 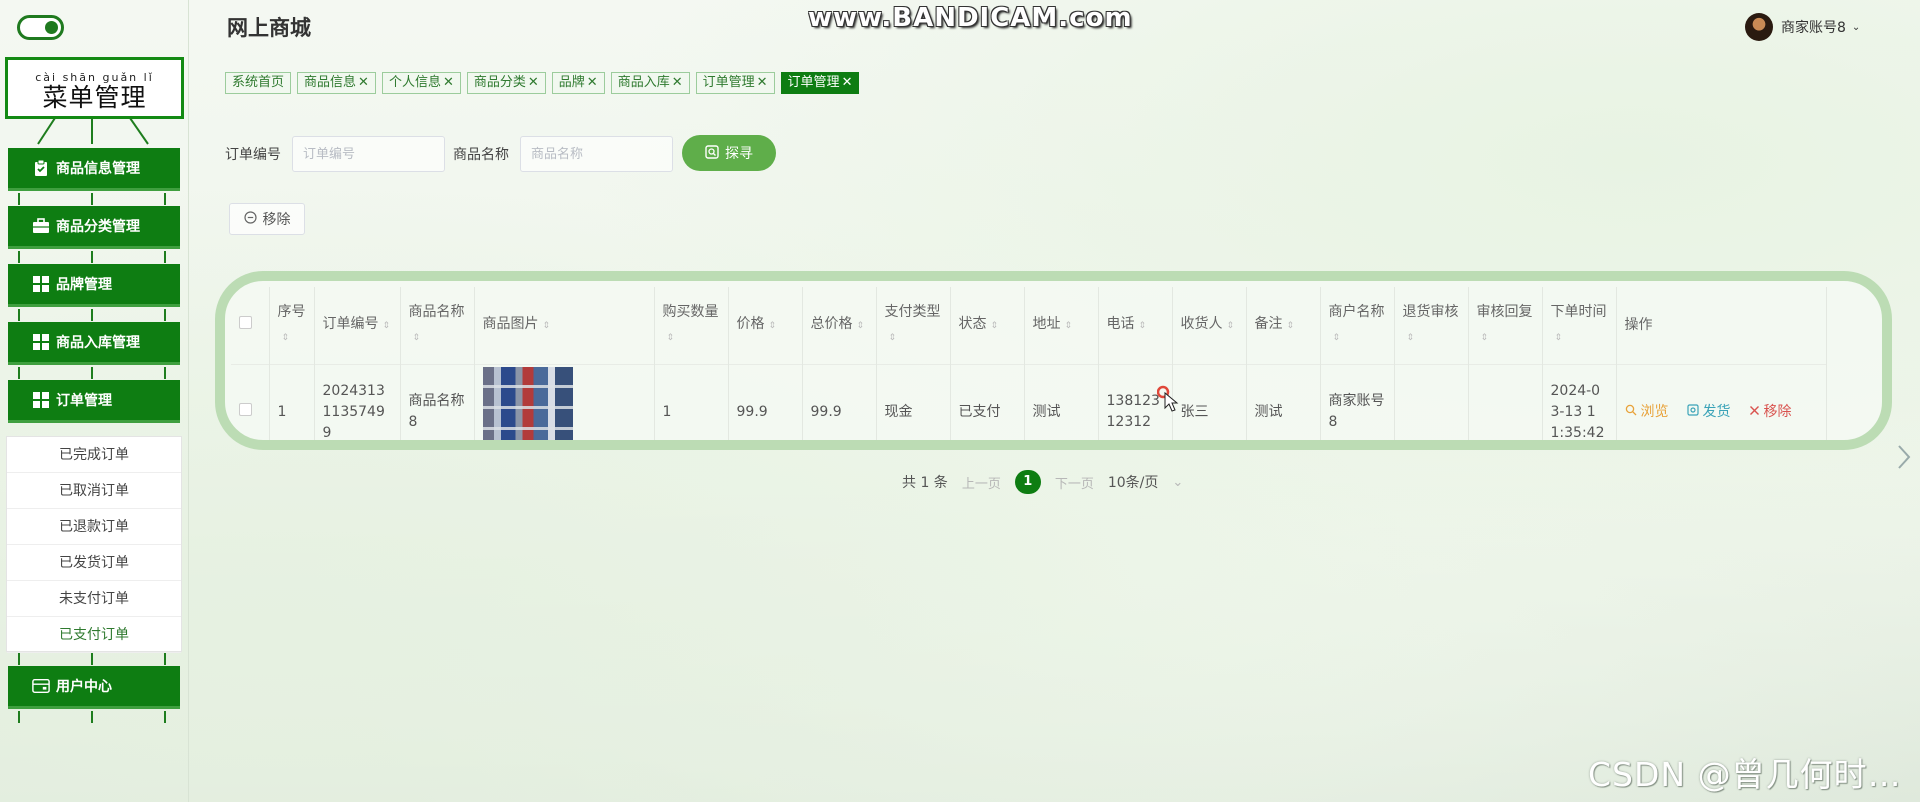 I want to click on tab-home: 系统首页, so click(x=258, y=83).